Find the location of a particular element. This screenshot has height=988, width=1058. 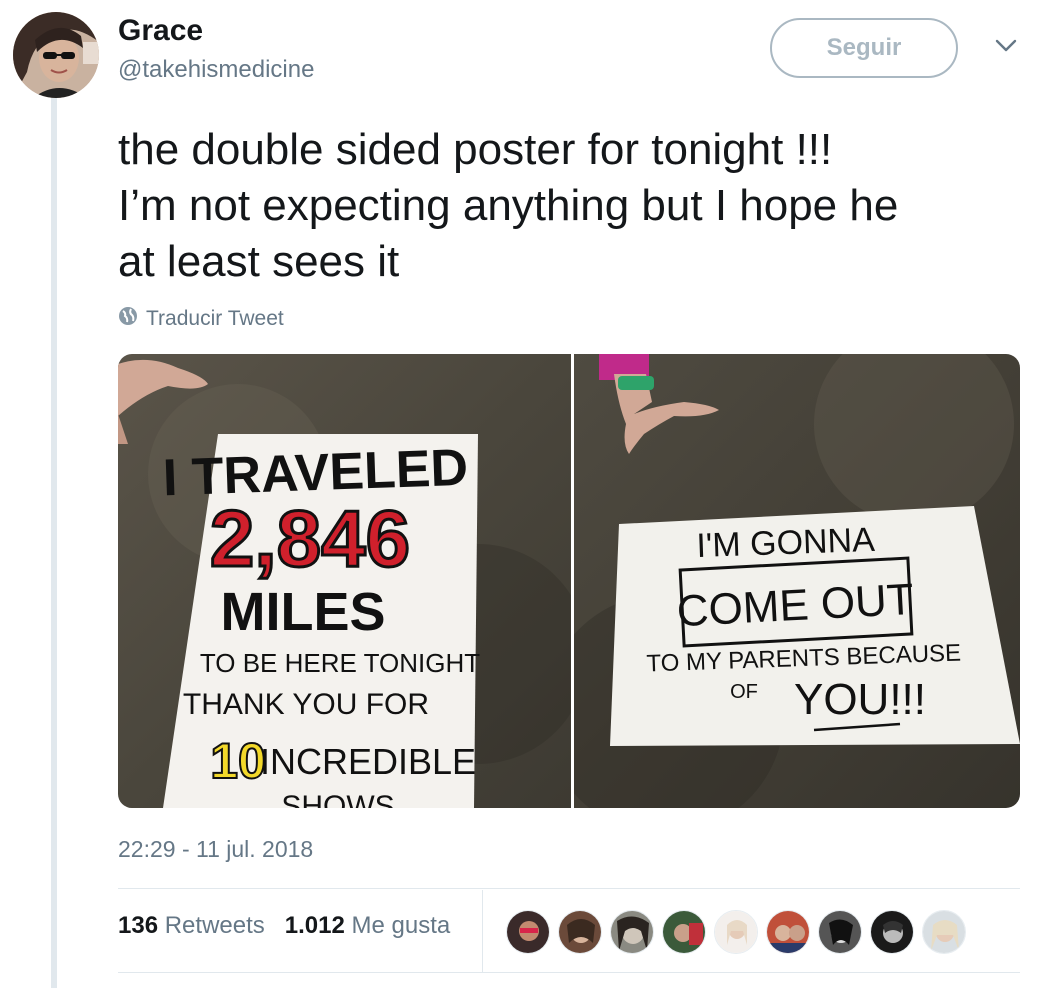

poster-text: THANK YOU FOR is located at coordinates (306, 704).